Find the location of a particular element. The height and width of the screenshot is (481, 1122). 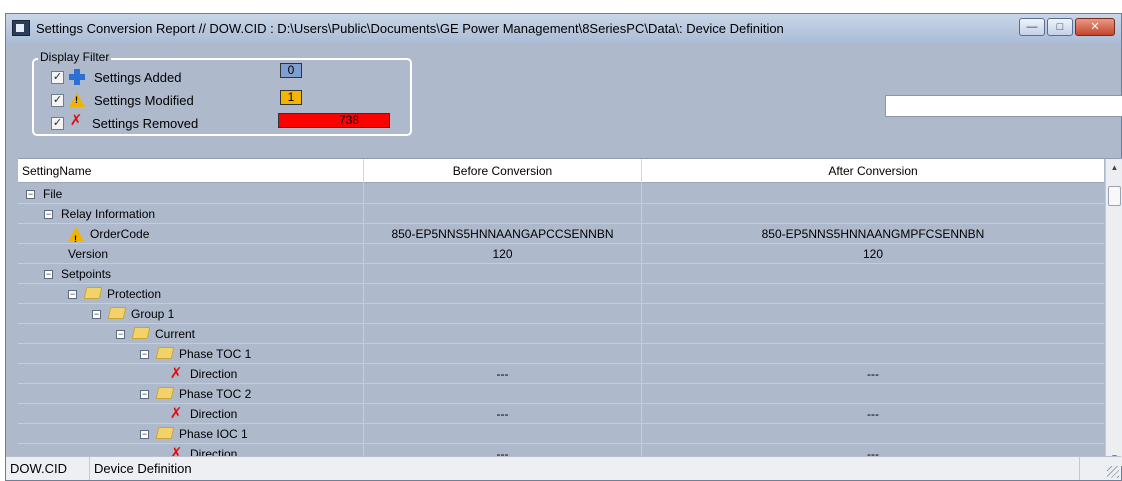

table-row: − Phase TOC 2 is located at coordinates (561, 394).